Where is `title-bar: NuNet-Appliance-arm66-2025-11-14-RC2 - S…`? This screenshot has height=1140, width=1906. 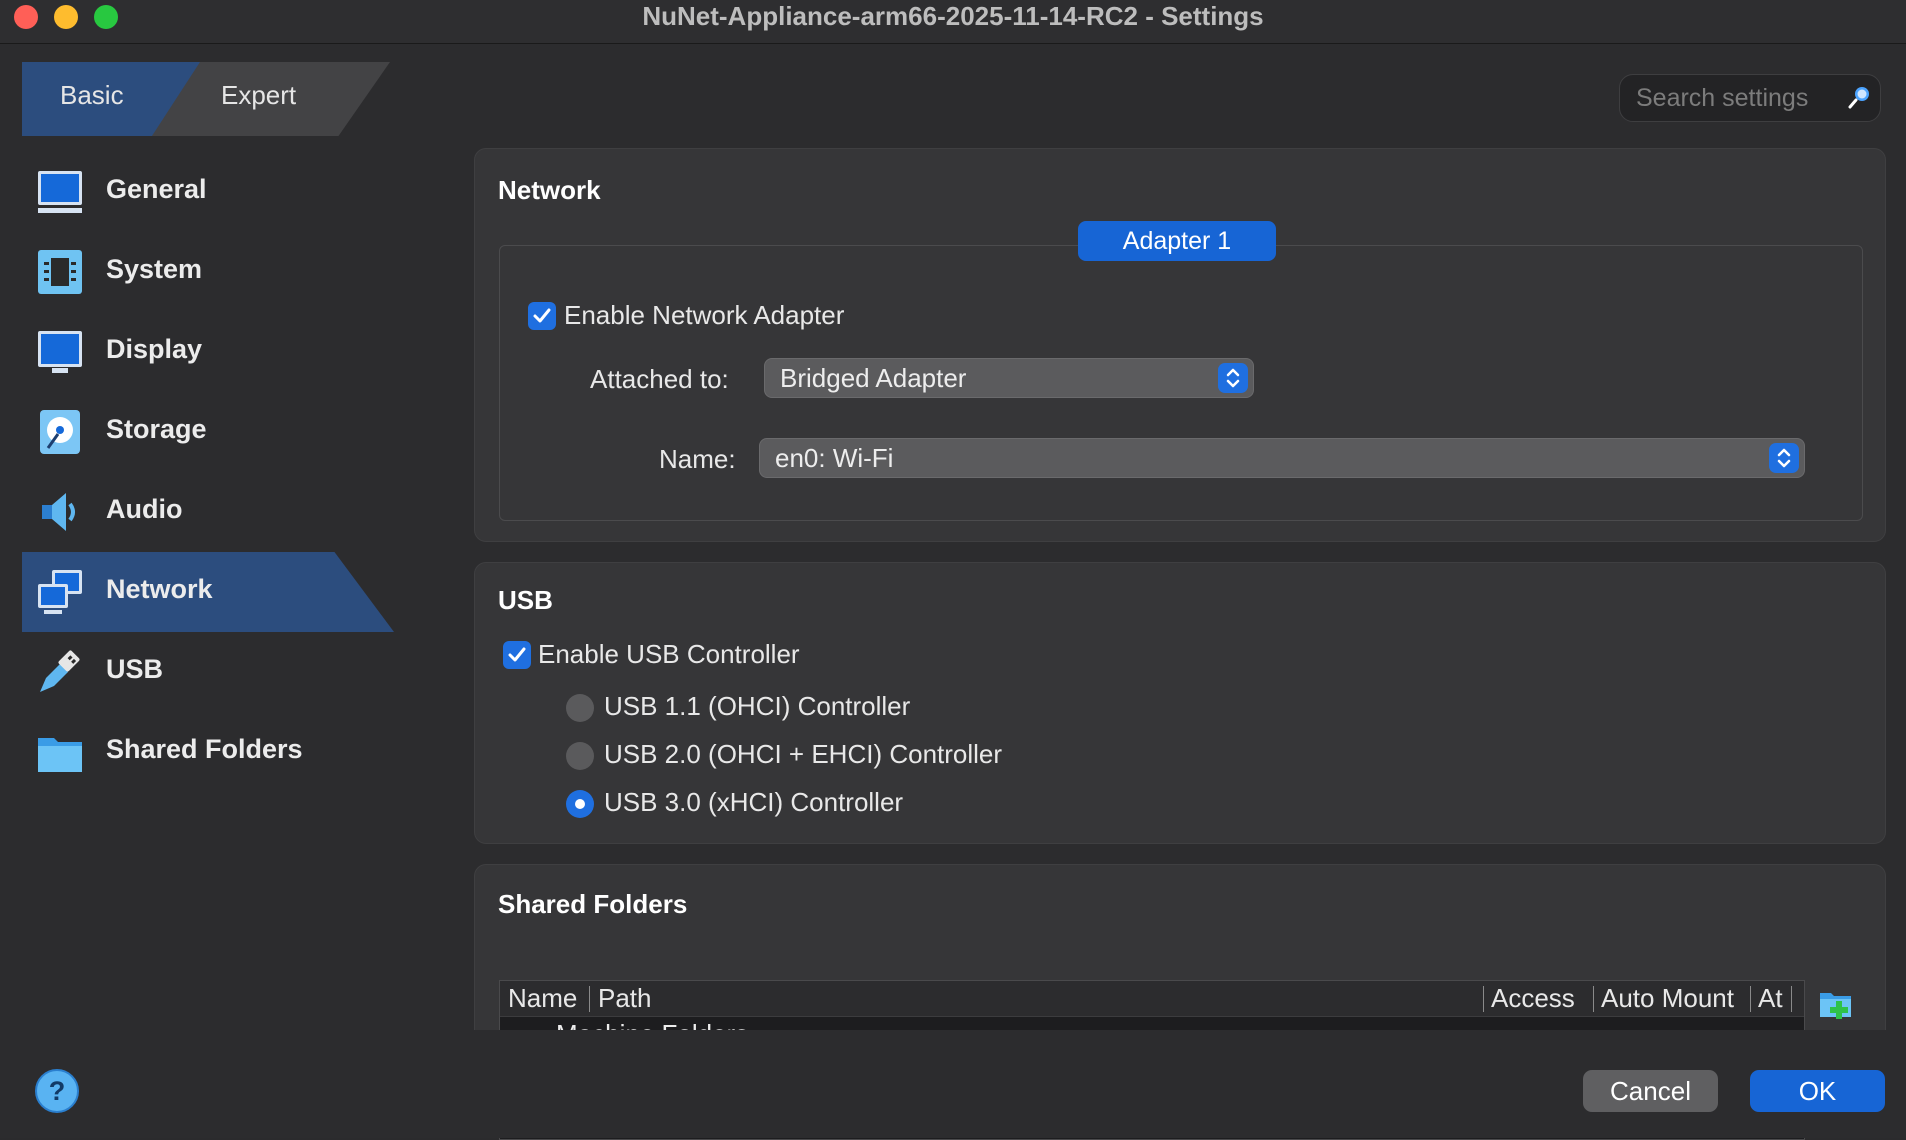
title-bar: NuNet-Appliance-arm66-2025-11-14-RC2 - S… is located at coordinates (953, 22).